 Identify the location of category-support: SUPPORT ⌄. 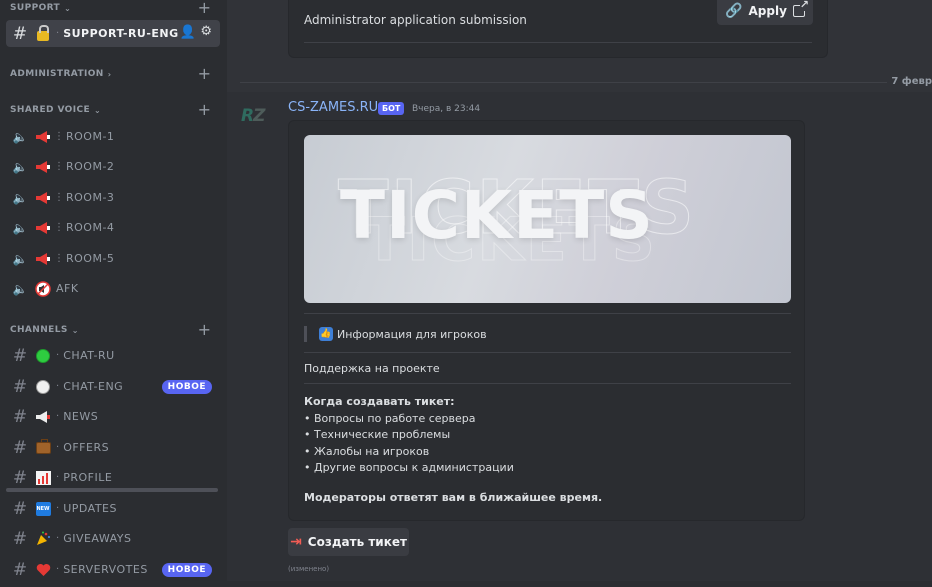
(40, 8).